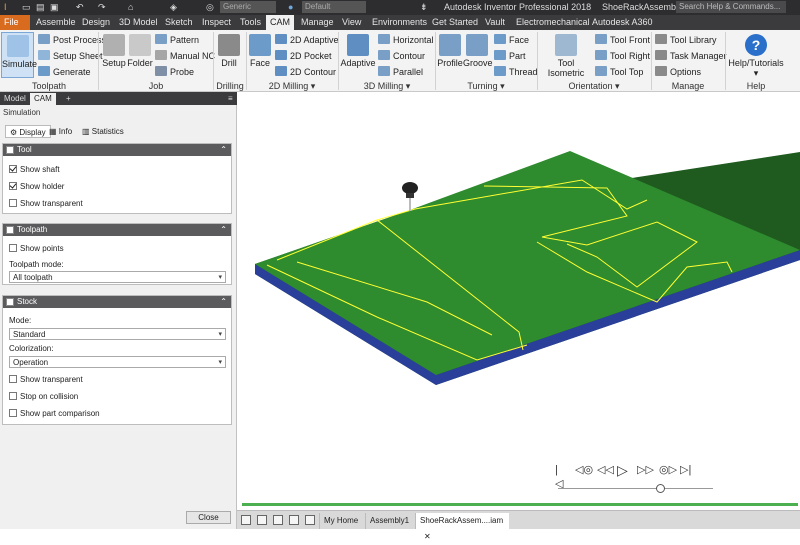 The height and width of the screenshot is (545, 800). What do you see at coordinates (520, 504) in the screenshot?
I see `simulation-progress-bar` at bounding box center [520, 504].